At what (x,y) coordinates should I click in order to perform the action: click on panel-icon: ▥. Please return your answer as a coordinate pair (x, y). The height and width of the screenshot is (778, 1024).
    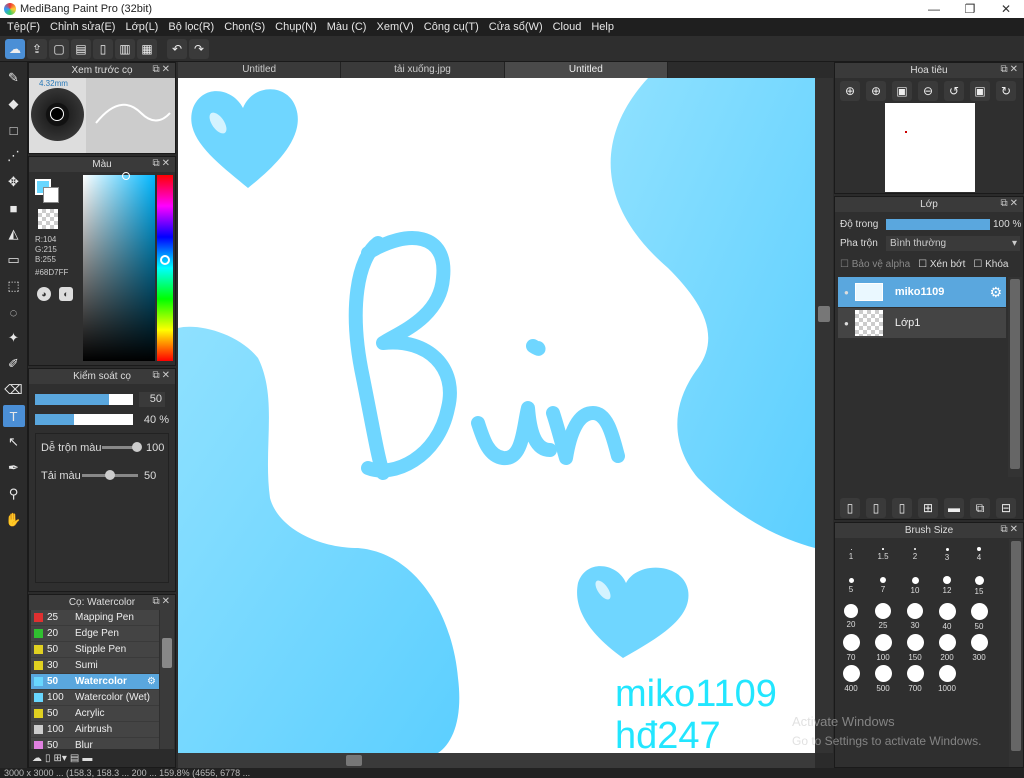
    Looking at the image, I should click on (125, 48).